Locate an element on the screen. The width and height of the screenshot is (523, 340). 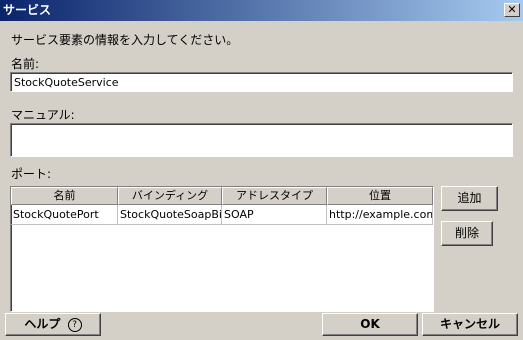
cell-address-type: SOAP is located at coordinates (274, 215).